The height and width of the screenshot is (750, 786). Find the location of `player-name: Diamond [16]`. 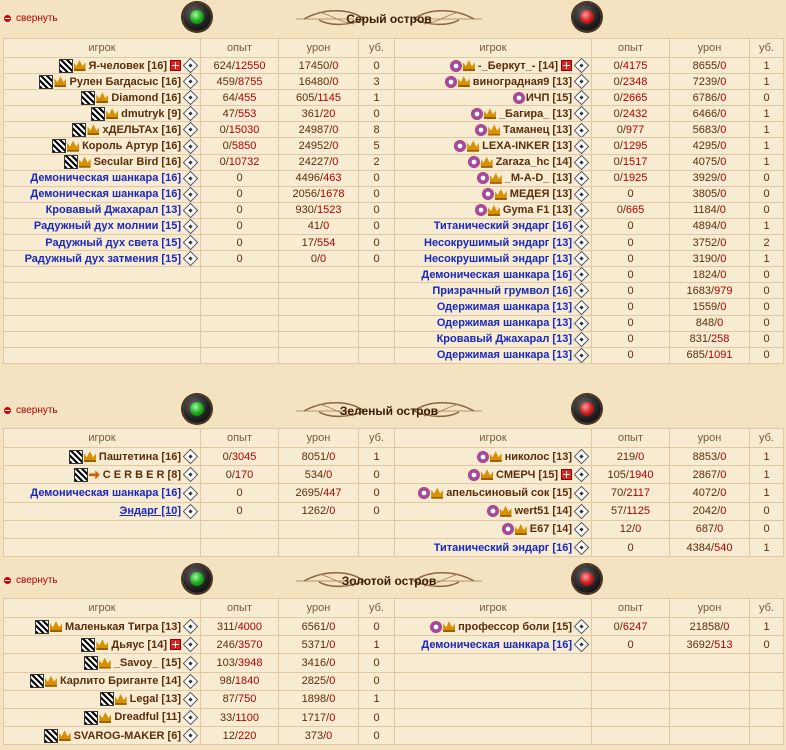

player-name: Diamond [16] is located at coordinates (146, 98).